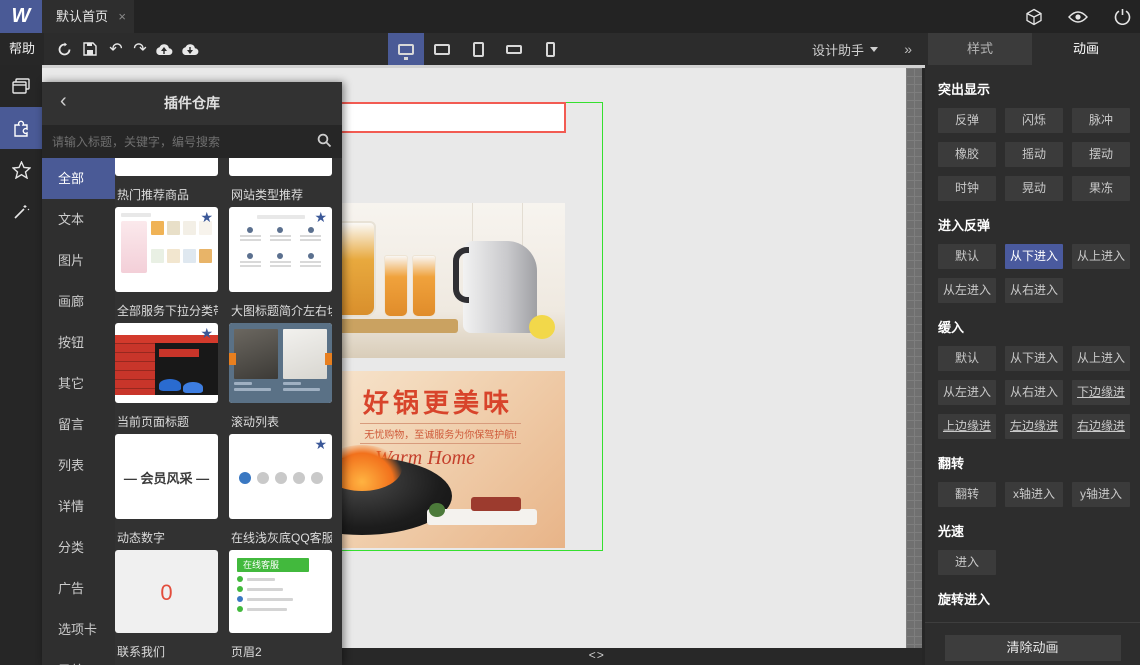  Describe the element at coordinates (1078, 17) in the screenshot. I see `preview-eye-icon` at that location.